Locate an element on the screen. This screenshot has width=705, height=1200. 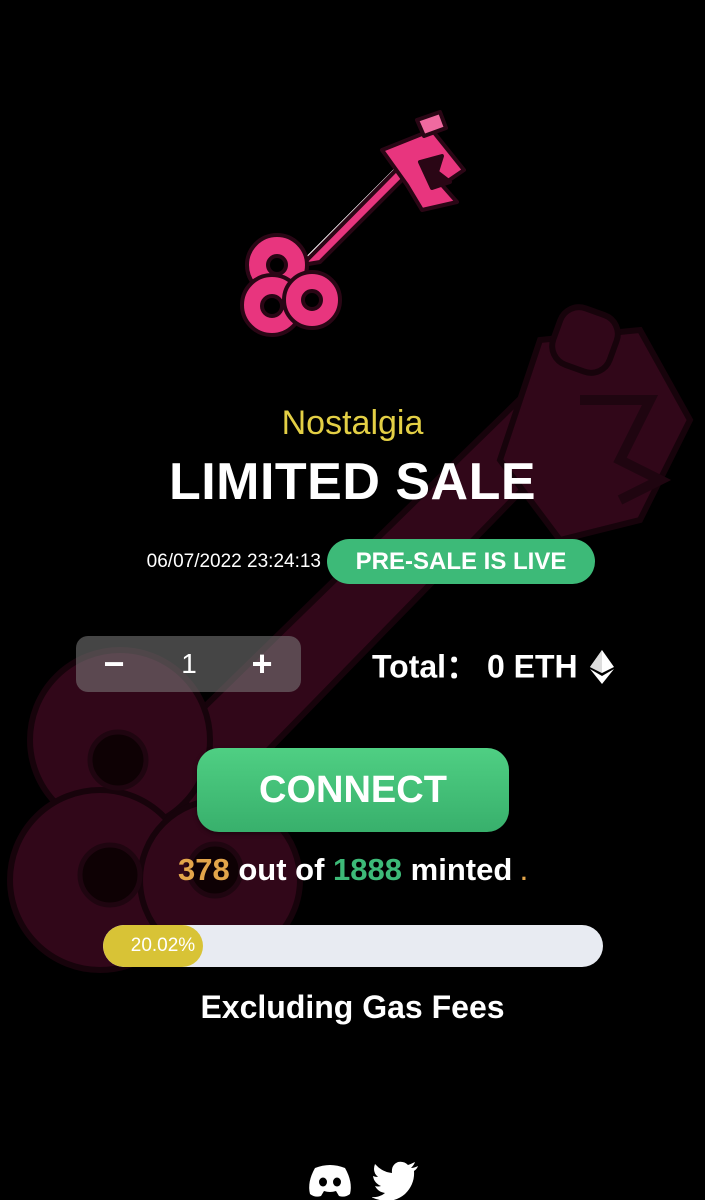
key-logo-image is located at coordinates (353, 223).